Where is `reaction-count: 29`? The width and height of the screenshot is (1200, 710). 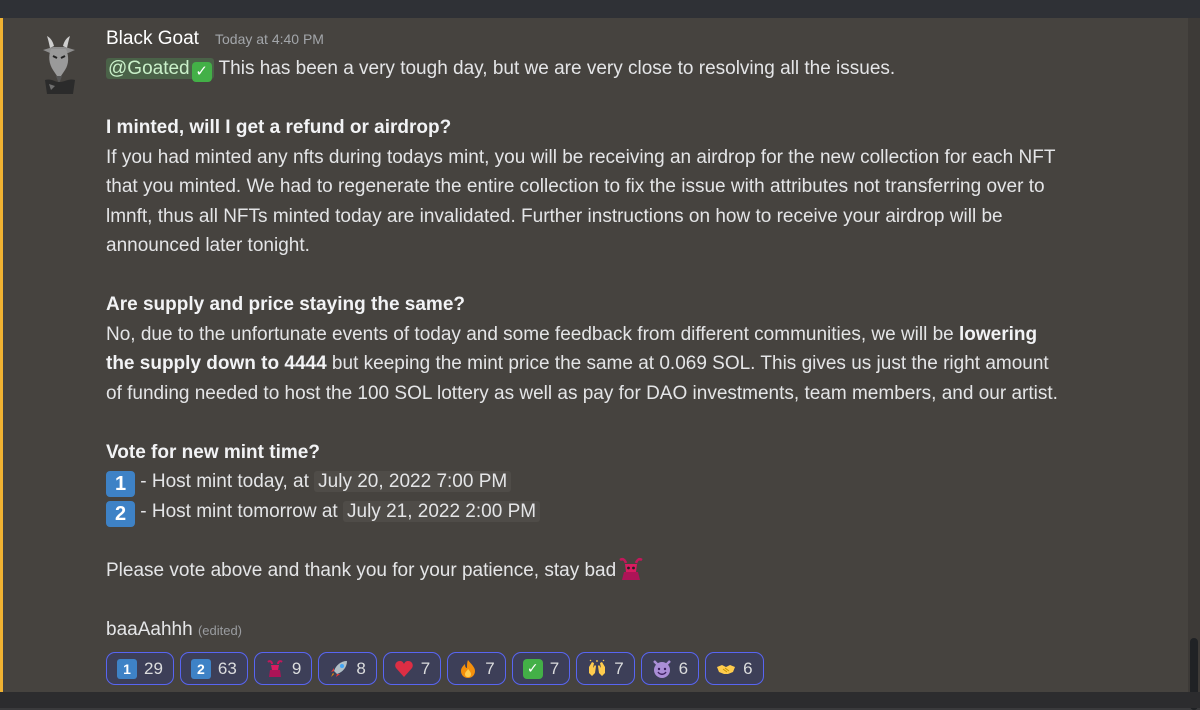
reaction-count: 29 is located at coordinates (153, 669).